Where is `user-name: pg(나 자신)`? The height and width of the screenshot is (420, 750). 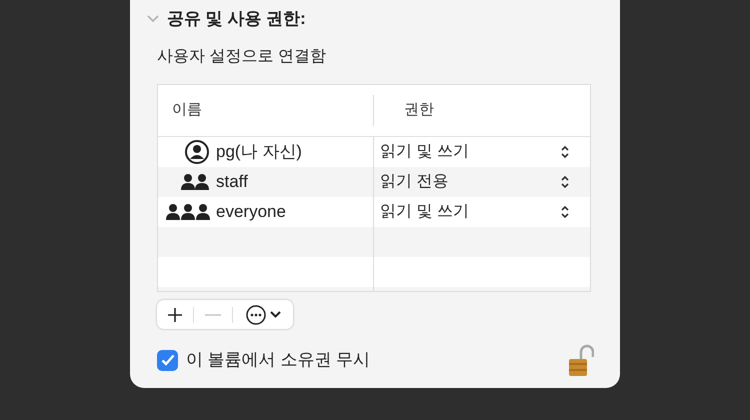 user-name: pg(나 자신) is located at coordinates (259, 152).